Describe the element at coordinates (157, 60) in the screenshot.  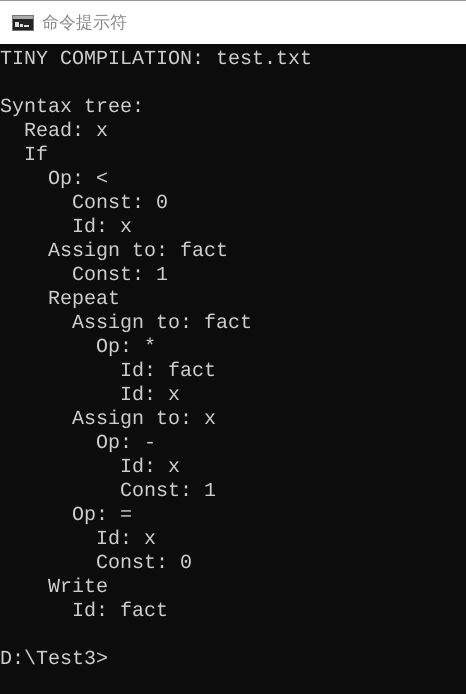
I see `console-line: TINY COMPILATION: test.txt` at that location.